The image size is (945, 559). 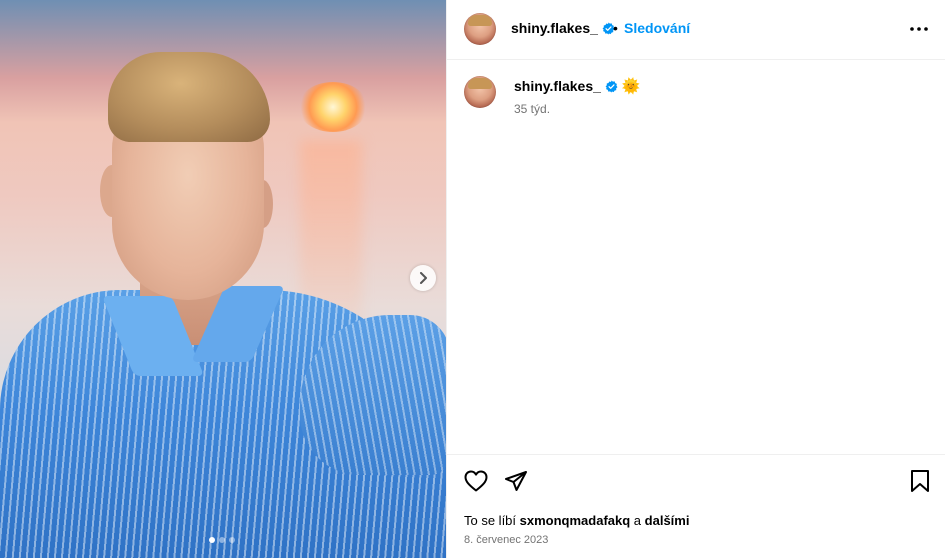 What do you see at coordinates (554, 28) in the screenshot?
I see `header-username-text: shiny.flakes_` at bounding box center [554, 28].